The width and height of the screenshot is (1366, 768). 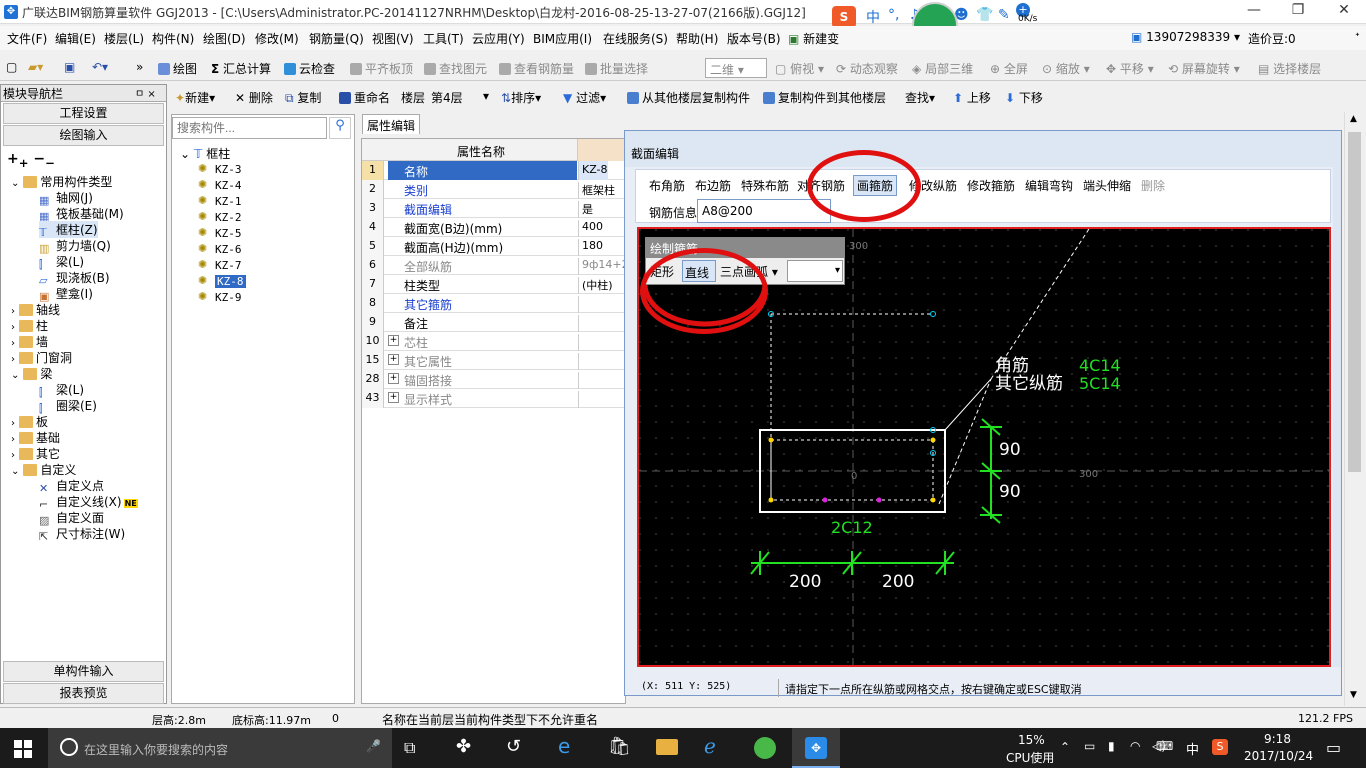 What do you see at coordinates (1130, 68) in the screenshot?
I see `pan-button: ✥ 平移 ▾` at bounding box center [1130, 68].